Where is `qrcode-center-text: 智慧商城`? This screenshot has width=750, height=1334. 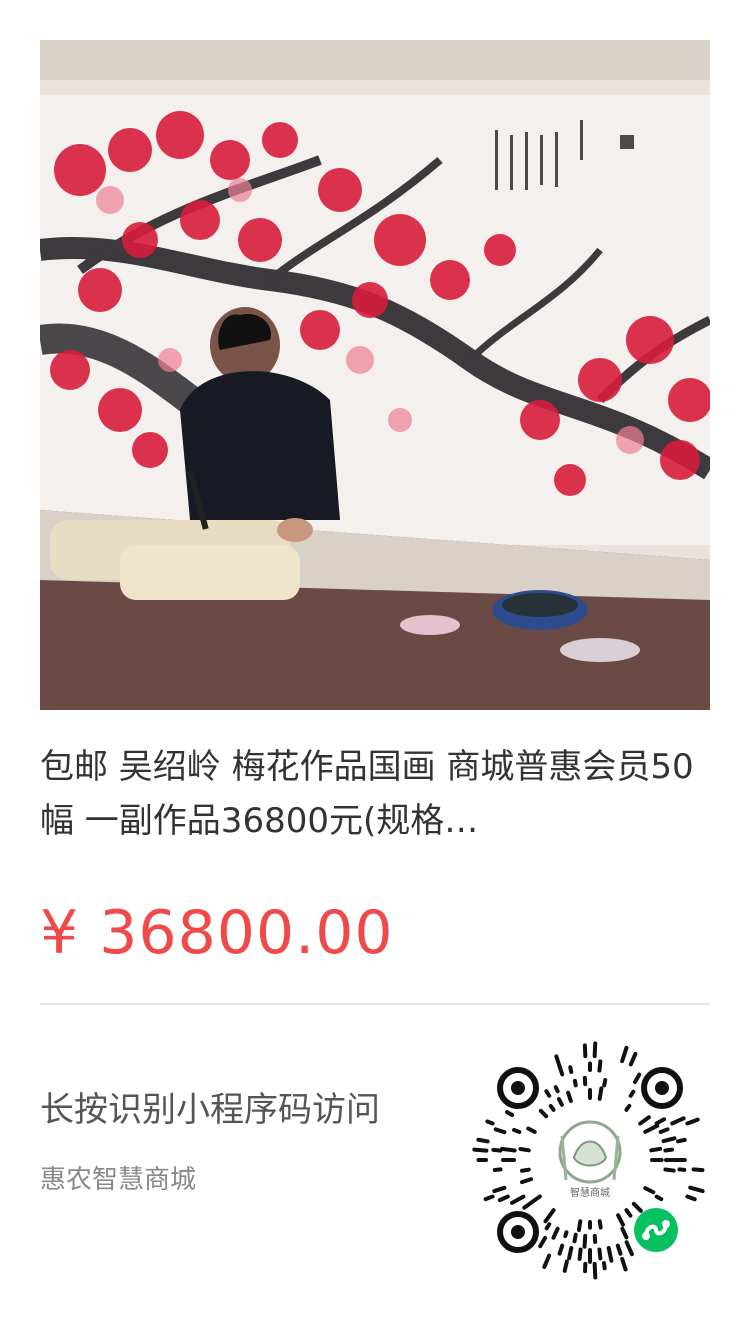
qrcode-center-text: 智慧商城 is located at coordinates (590, 1192).